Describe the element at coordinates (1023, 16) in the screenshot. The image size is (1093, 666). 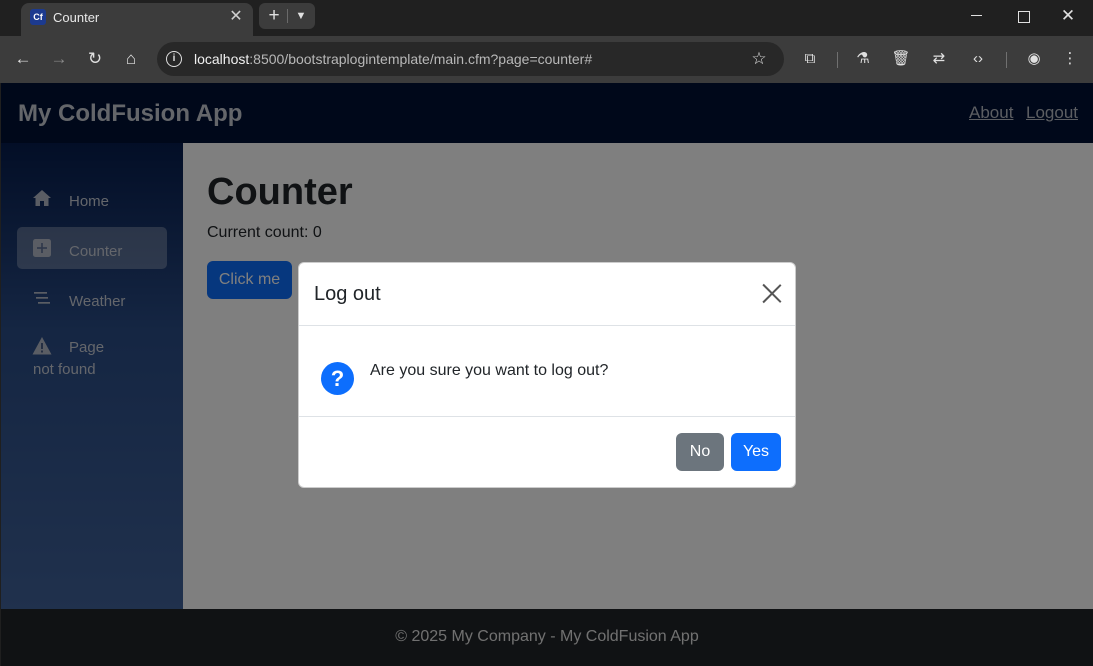
I see `window-maximize-icon` at that location.